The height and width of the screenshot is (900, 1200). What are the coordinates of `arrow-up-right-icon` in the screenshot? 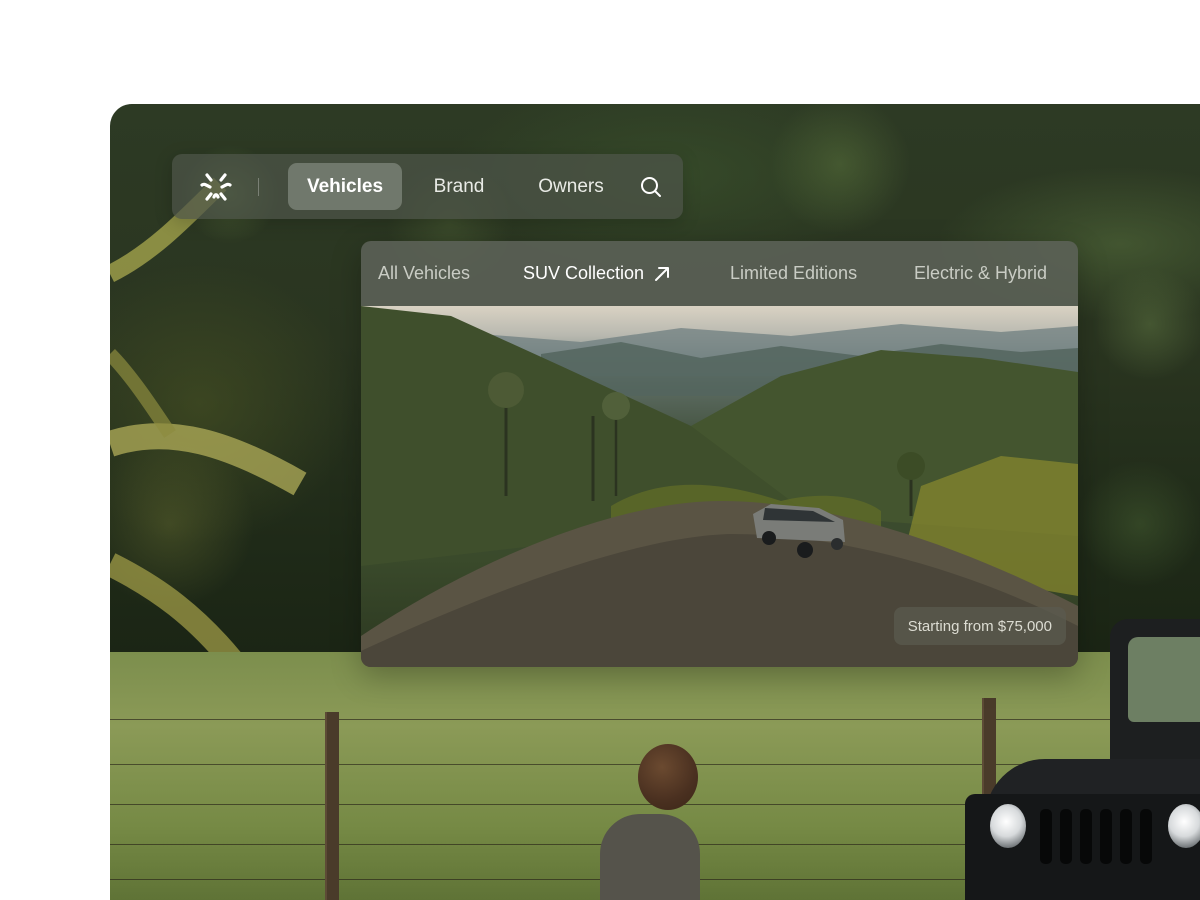 It's located at (662, 274).